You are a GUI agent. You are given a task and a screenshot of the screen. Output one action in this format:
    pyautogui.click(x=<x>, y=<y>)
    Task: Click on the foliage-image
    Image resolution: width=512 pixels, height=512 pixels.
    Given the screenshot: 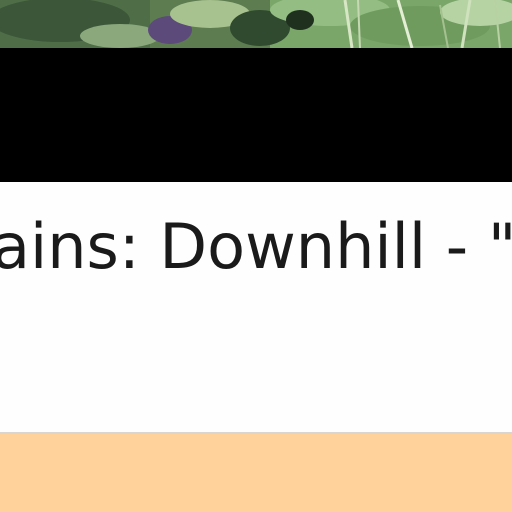 What is the action you would take?
    pyautogui.click(x=256, y=24)
    